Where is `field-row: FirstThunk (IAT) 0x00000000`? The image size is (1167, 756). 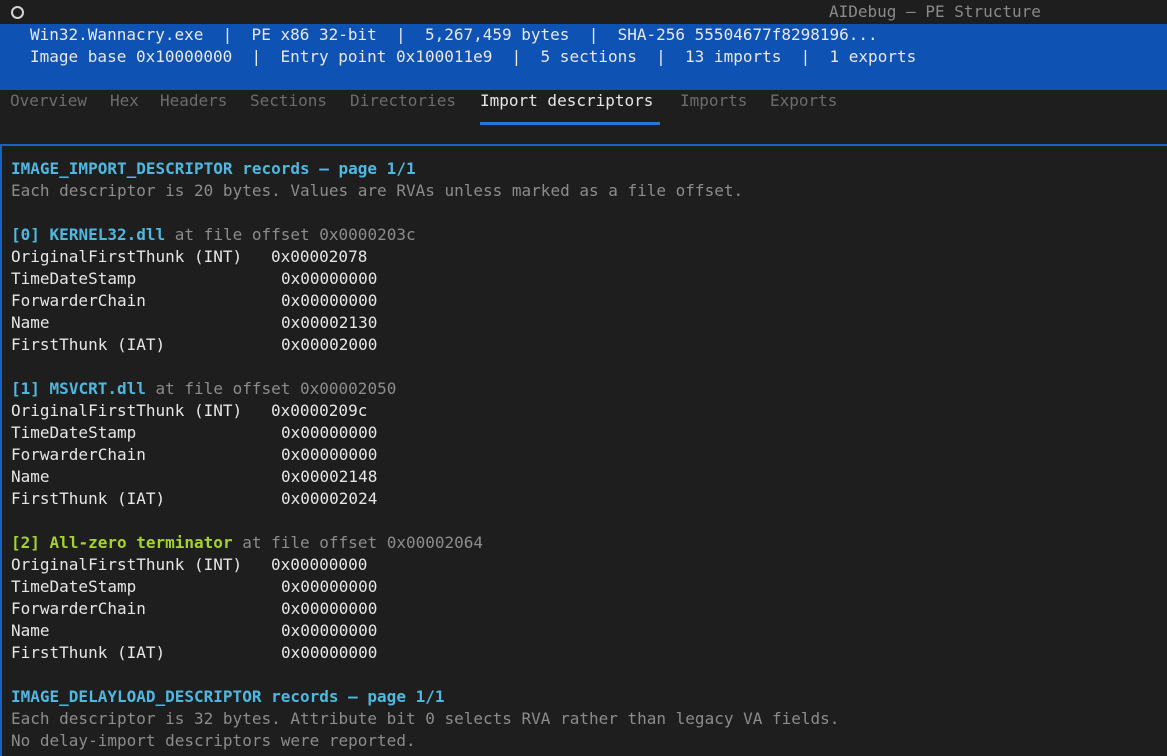
field-row: FirstThunk (IAT) 0x00000000 is located at coordinates (194, 653).